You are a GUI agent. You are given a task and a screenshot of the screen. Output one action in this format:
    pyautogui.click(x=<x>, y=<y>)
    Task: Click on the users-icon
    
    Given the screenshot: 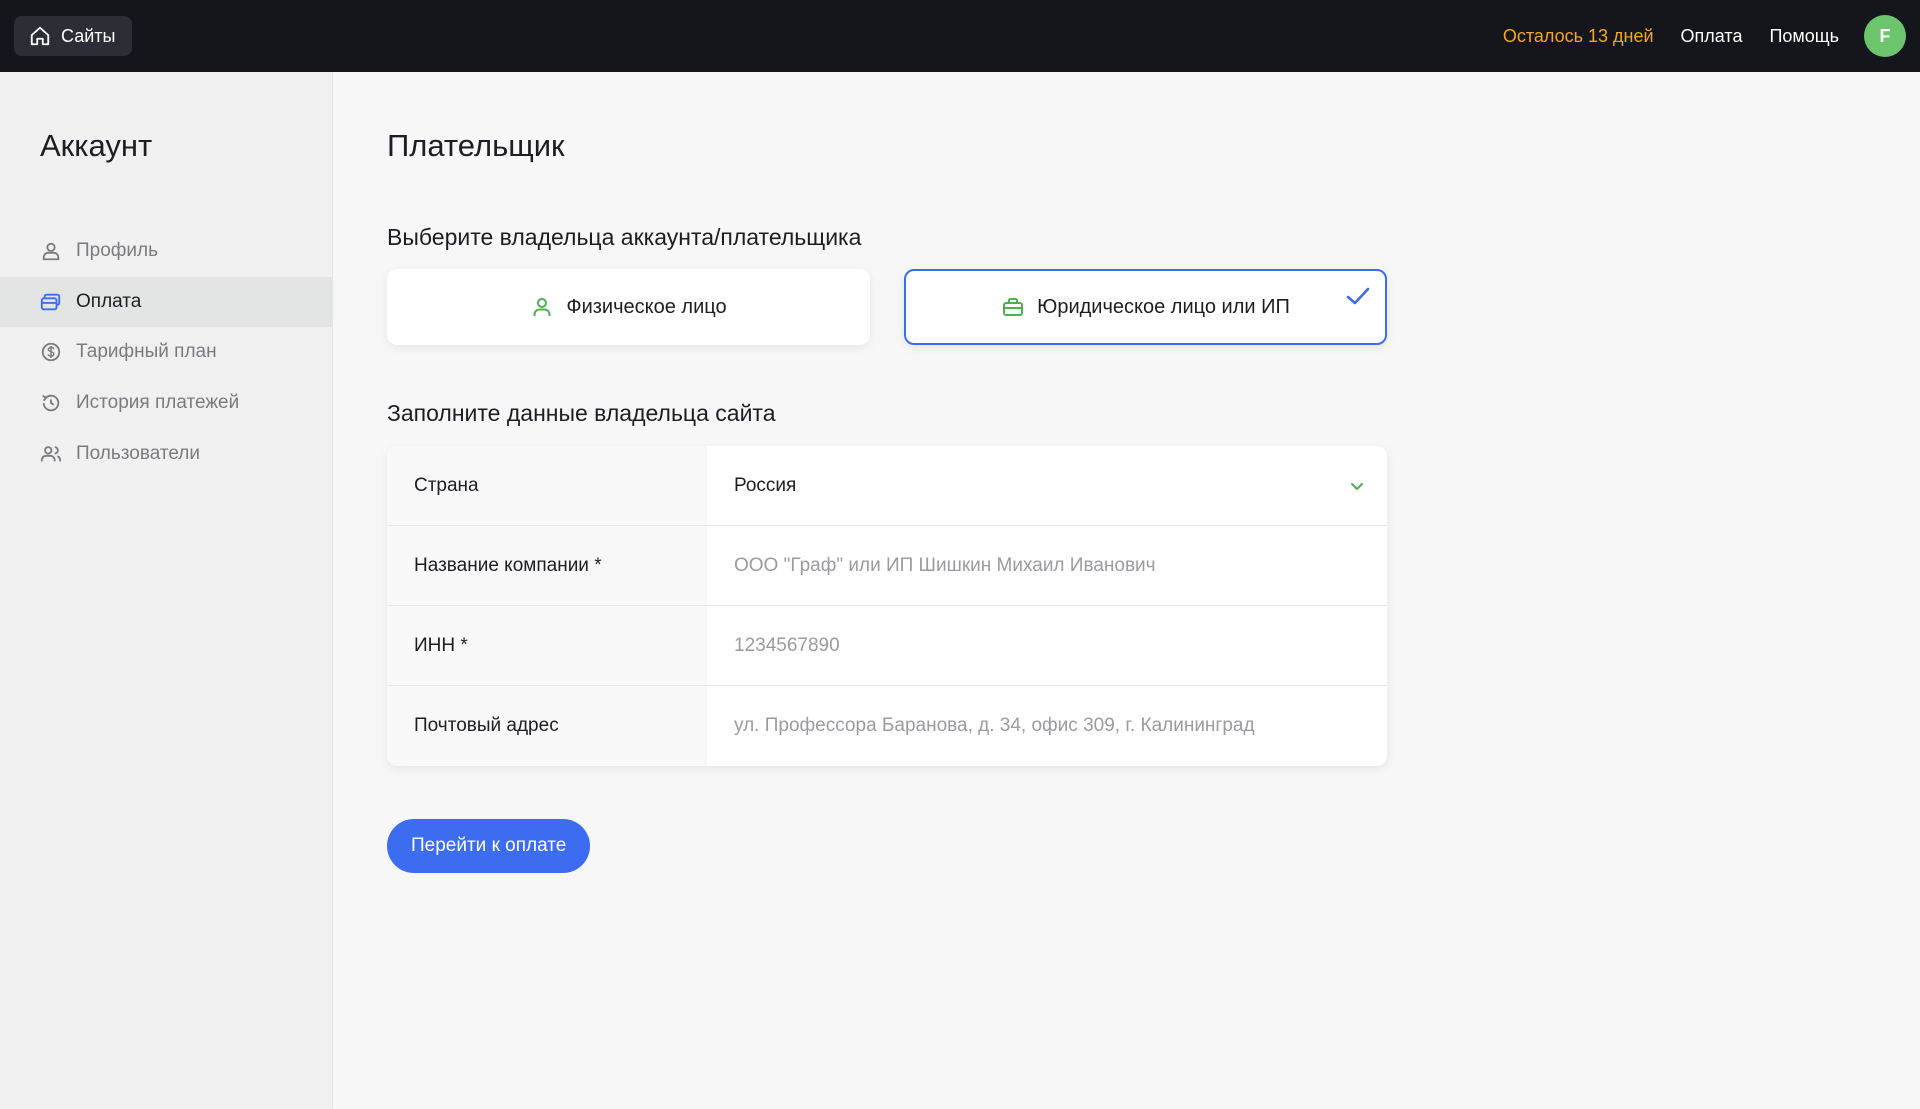 What is the action you would take?
    pyautogui.click(x=51, y=453)
    